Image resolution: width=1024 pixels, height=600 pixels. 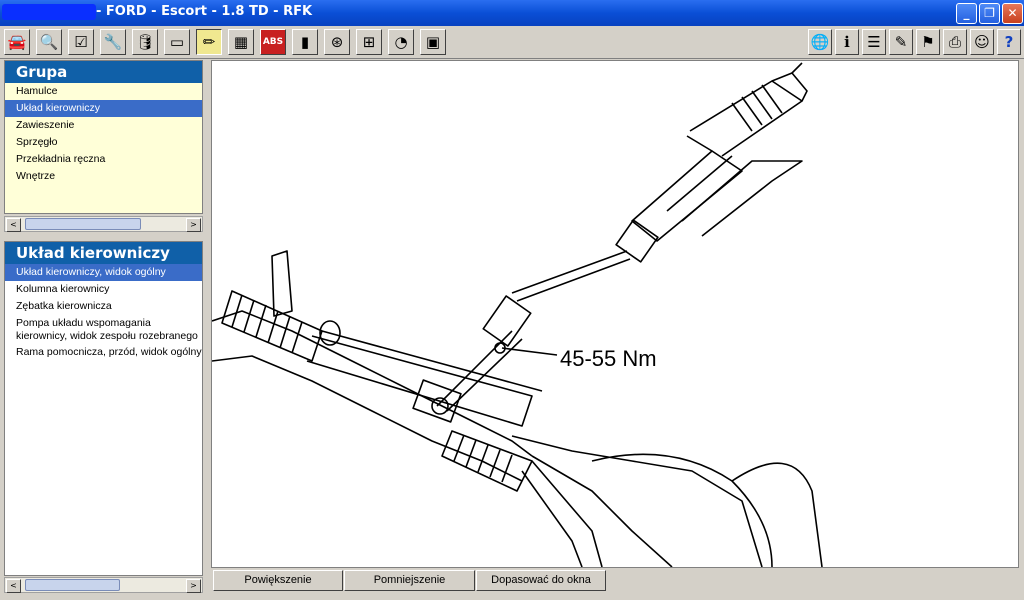 What do you see at coordinates (1012, 13) in the screenshot?
I see `close-button: ✕` at bounding box center [1012, 13].